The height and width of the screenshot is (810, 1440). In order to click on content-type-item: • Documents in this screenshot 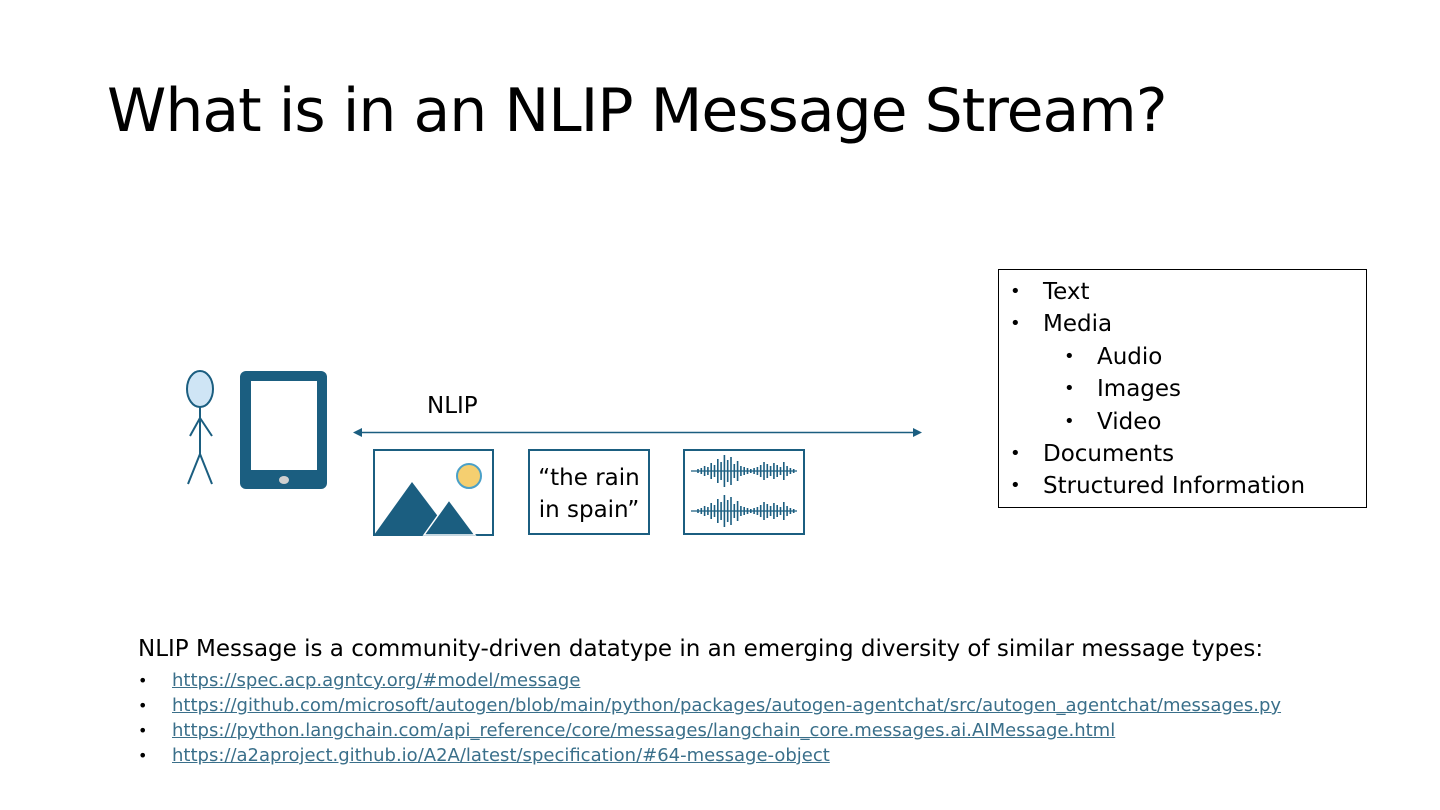, I will do `click(1152, 454)`.